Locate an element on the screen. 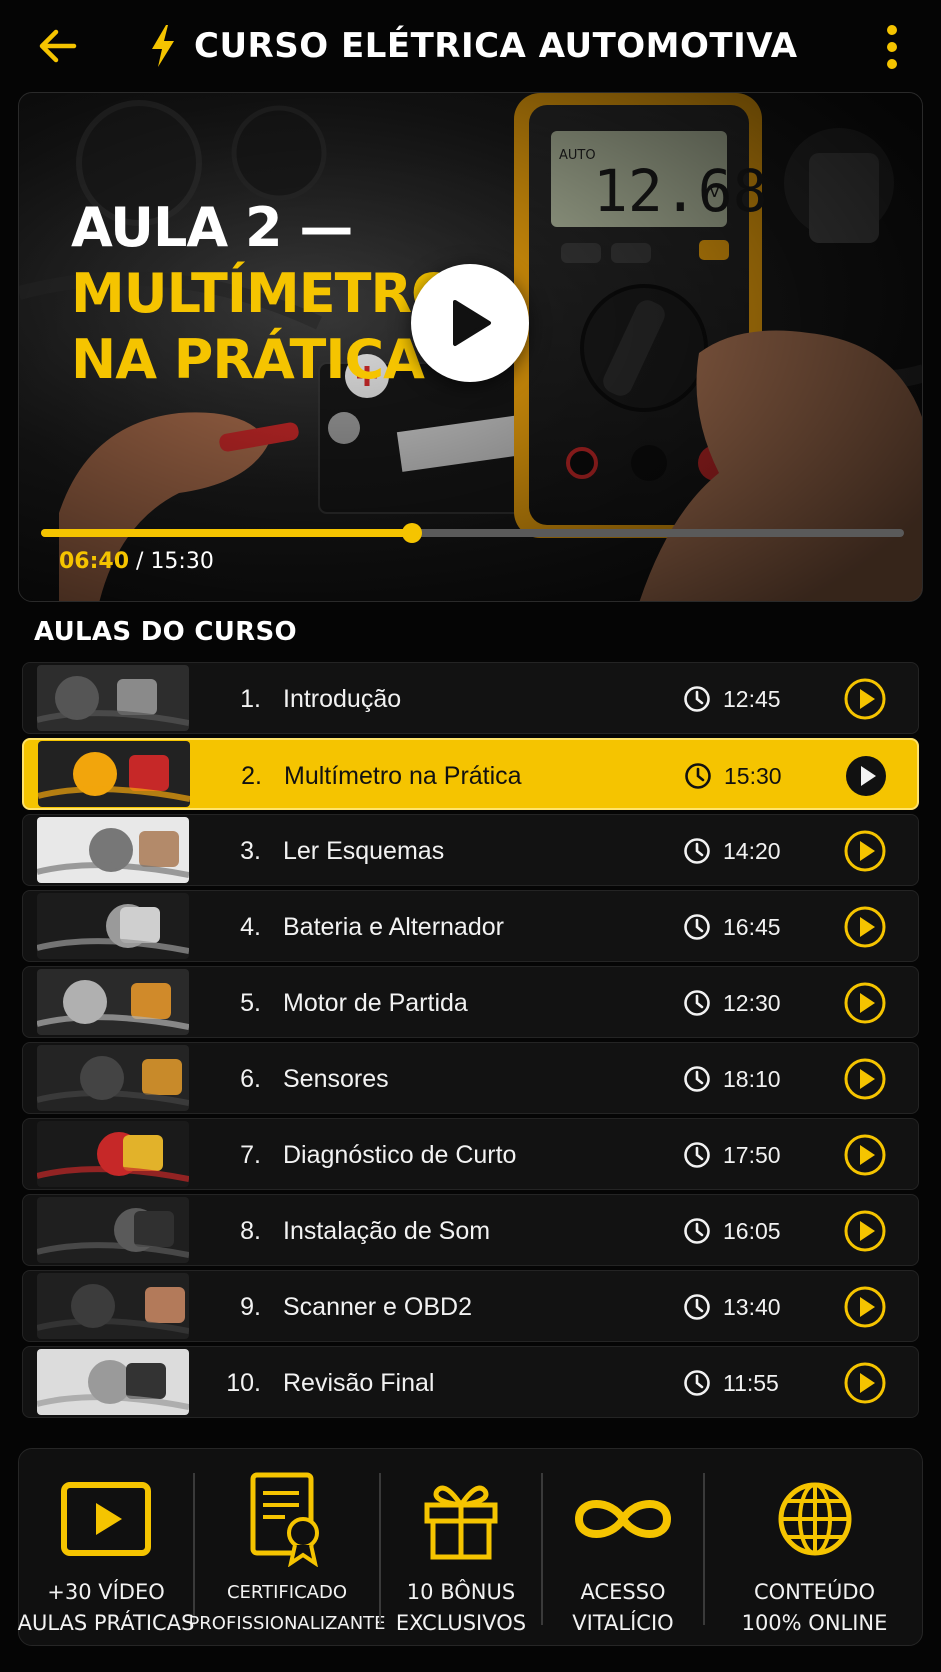 The width and height of the screenshot is (941, 1672). lesson-title-overlay: AULA 2 — MULTÍMETRO NA PRÁTICA is located at coordinates (264, 294).